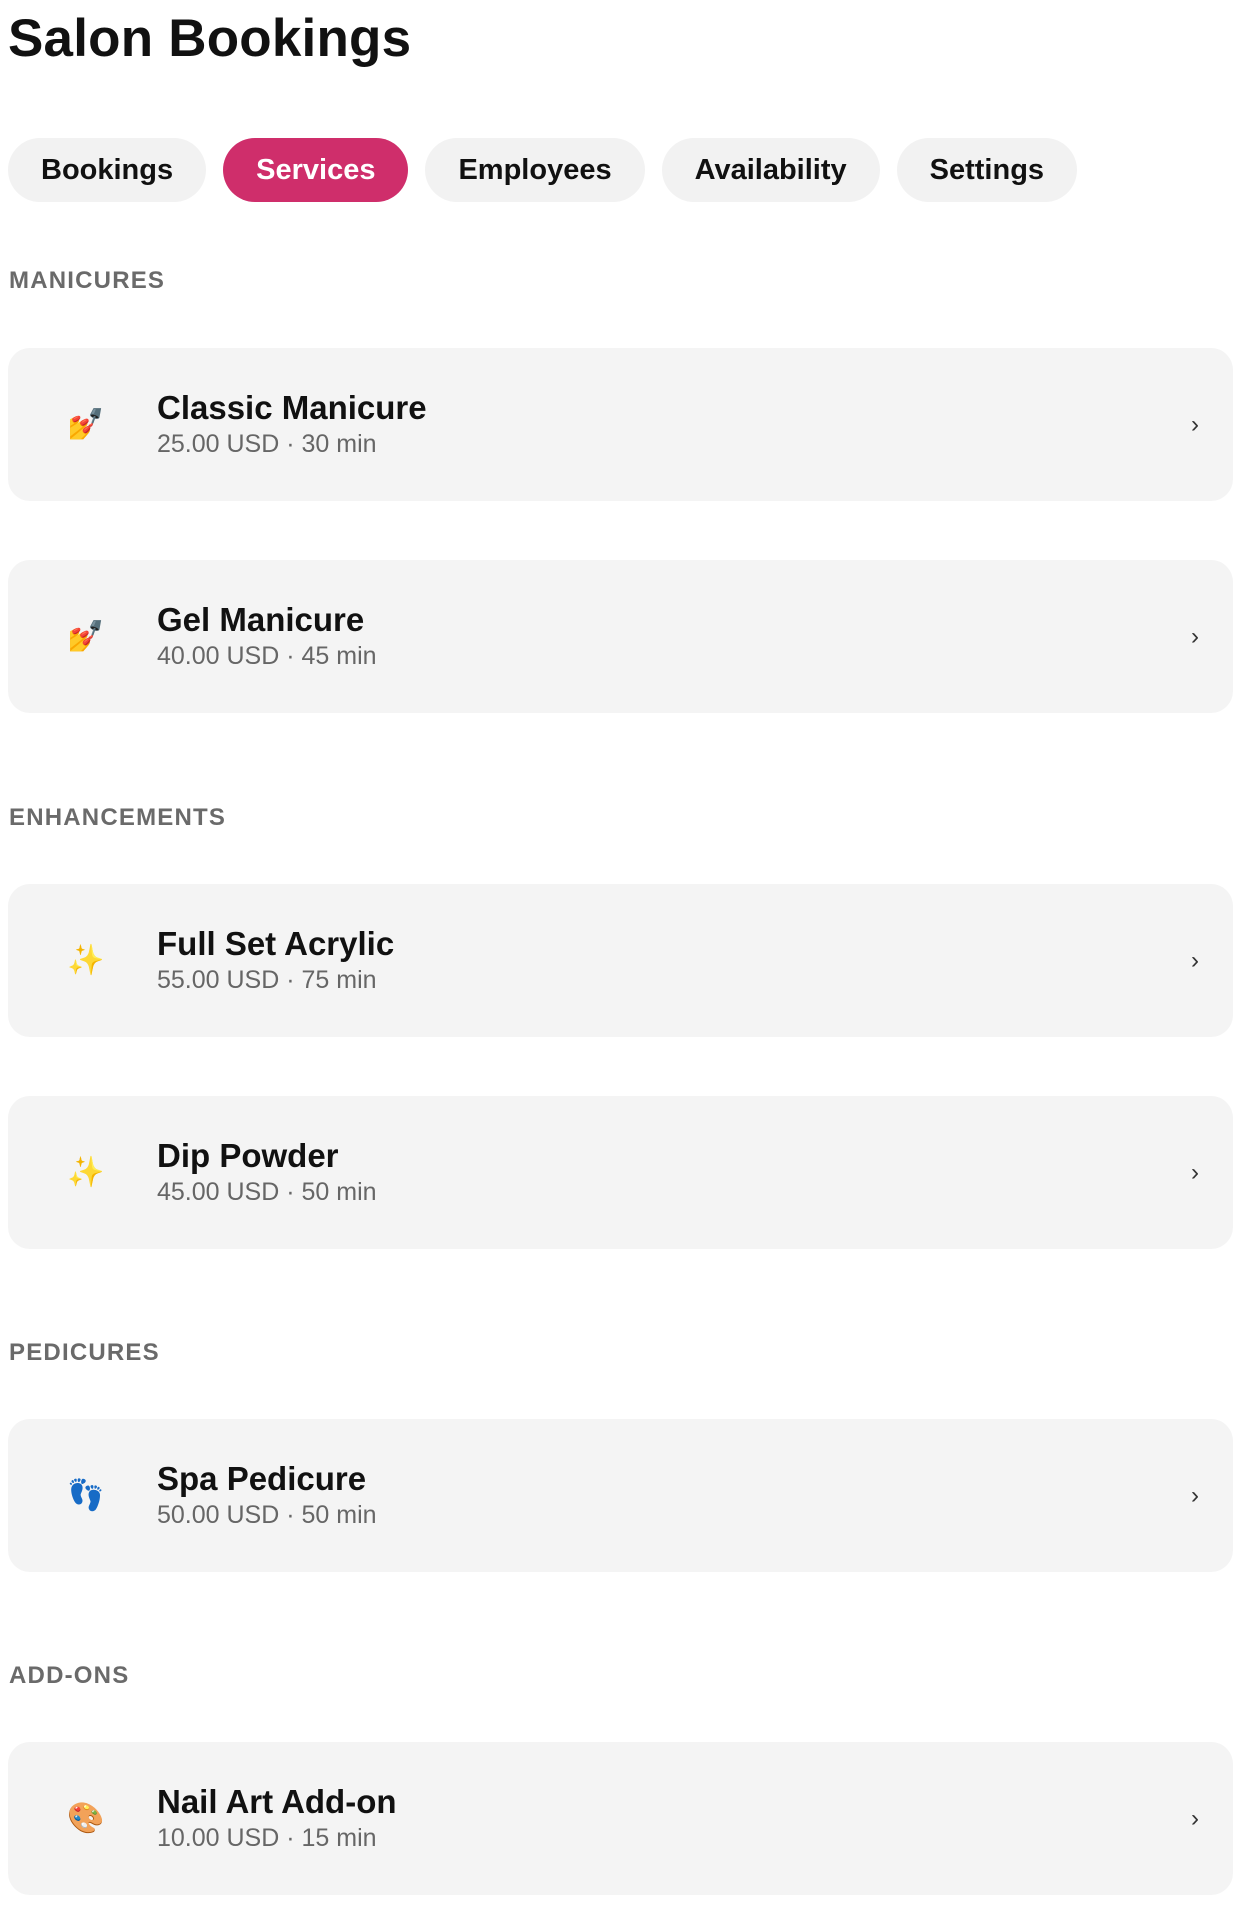 The height and width of the screenshot is (1910, 1240). Describe the element at coordinates (87, 280) in the screenshot. I see `section-header-manicures: MANICURES` at that location.